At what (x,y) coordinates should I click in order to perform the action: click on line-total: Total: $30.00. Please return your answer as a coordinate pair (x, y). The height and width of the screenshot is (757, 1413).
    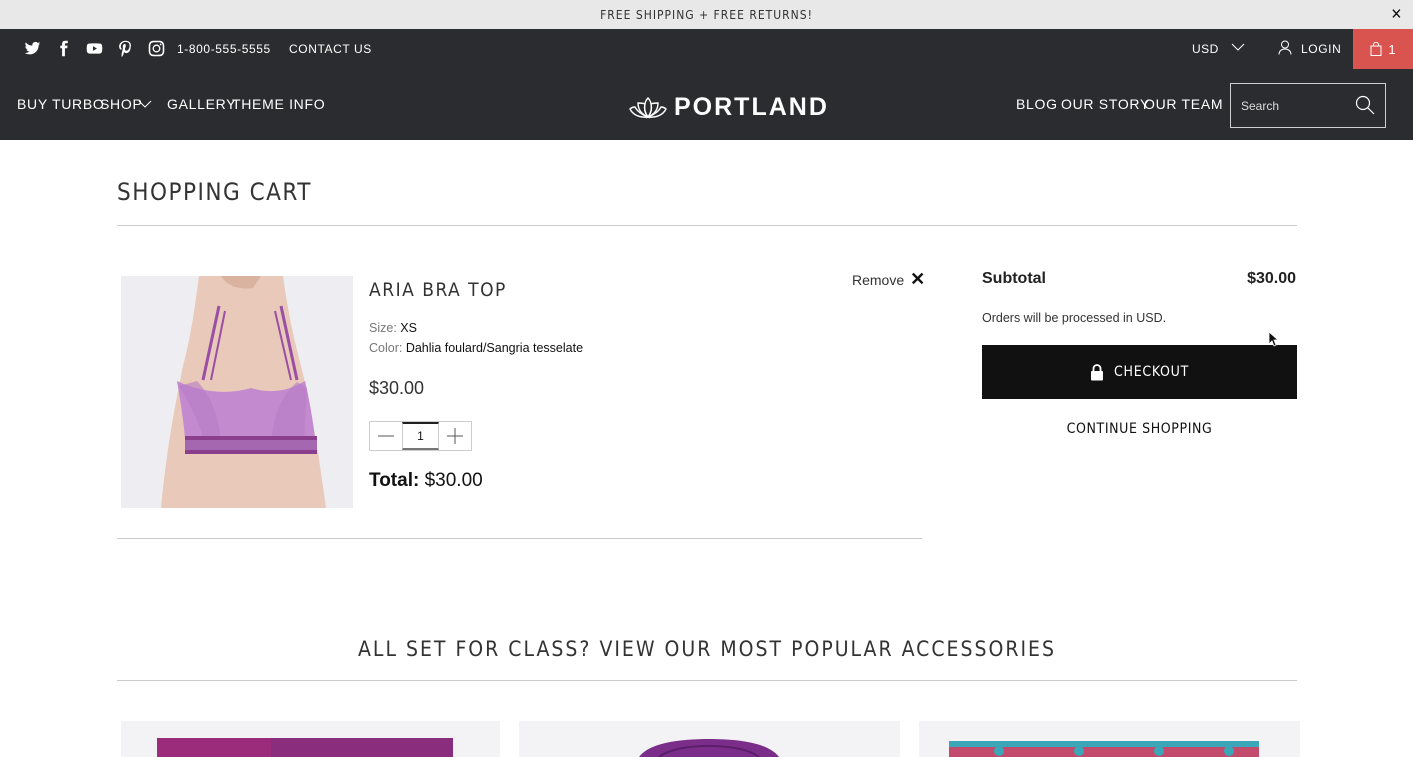
    Looking at the image, I should click on (426, 481).